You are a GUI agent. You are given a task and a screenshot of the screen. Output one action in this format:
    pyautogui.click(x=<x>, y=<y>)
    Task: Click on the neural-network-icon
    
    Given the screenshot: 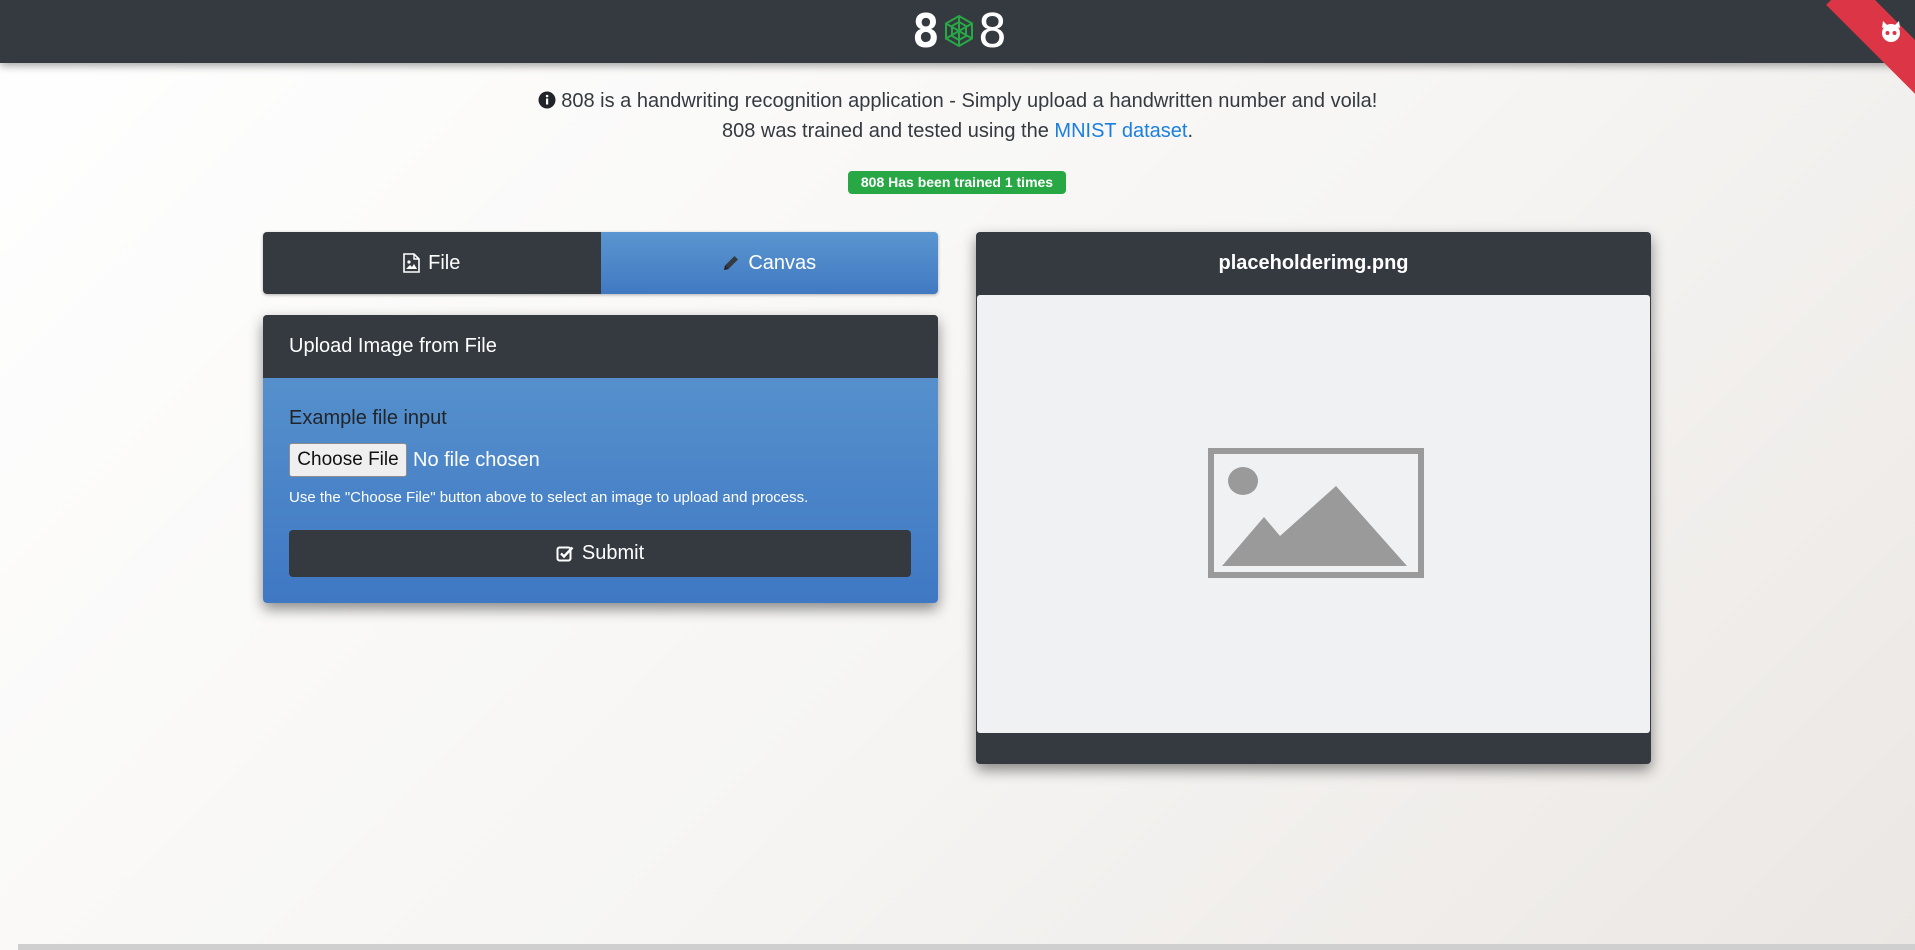 What is the action you would take?
    pyautogui.click(x=958, y=31)
    